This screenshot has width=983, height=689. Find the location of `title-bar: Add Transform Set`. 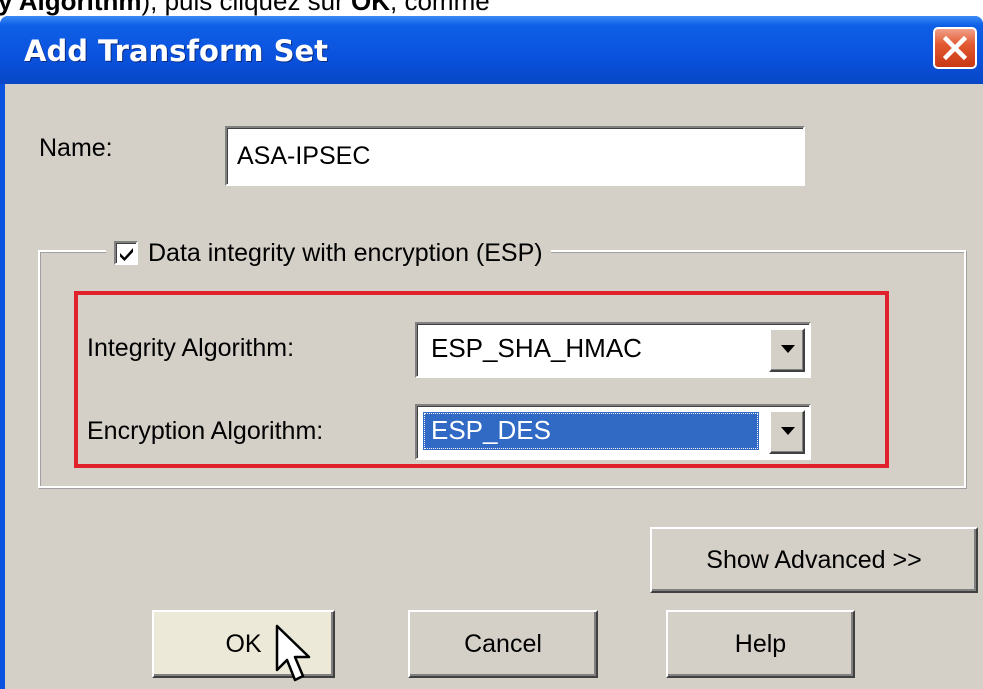

title-bar: Add Transform Set is located at coordinates (491, 50).